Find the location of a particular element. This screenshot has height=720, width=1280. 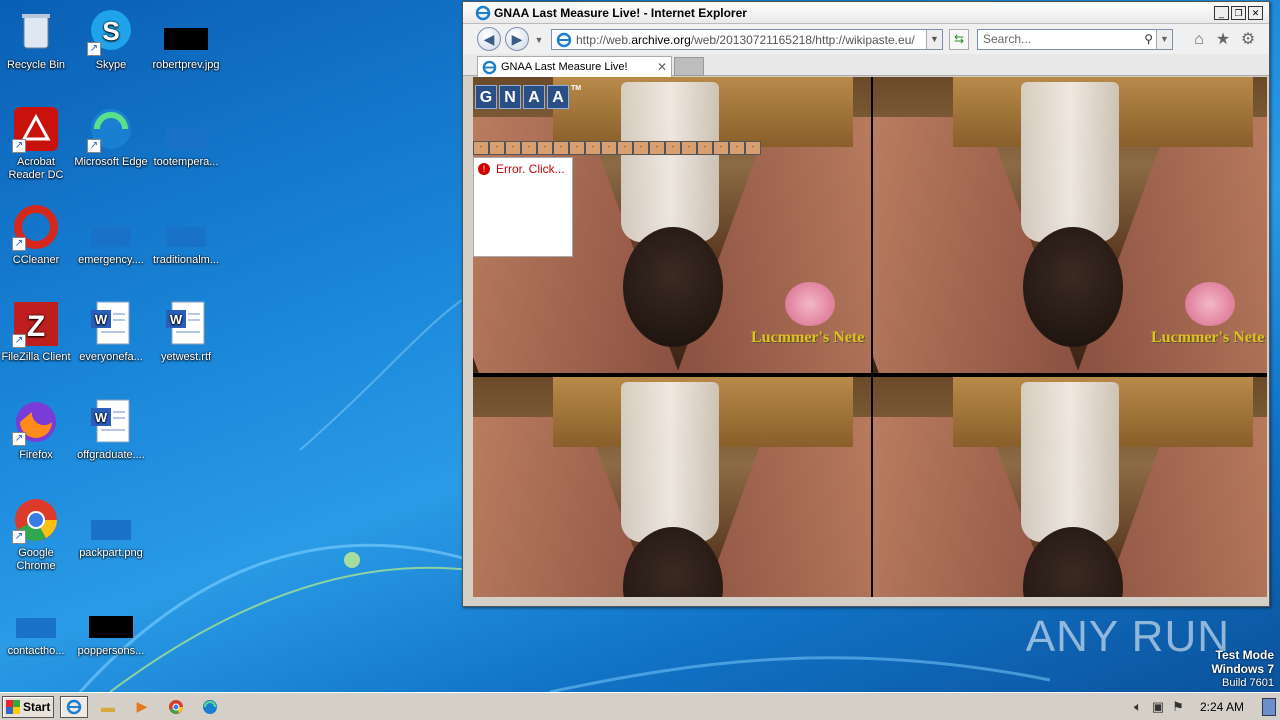

ie-tab-icon is located at coordinates (489, 67).